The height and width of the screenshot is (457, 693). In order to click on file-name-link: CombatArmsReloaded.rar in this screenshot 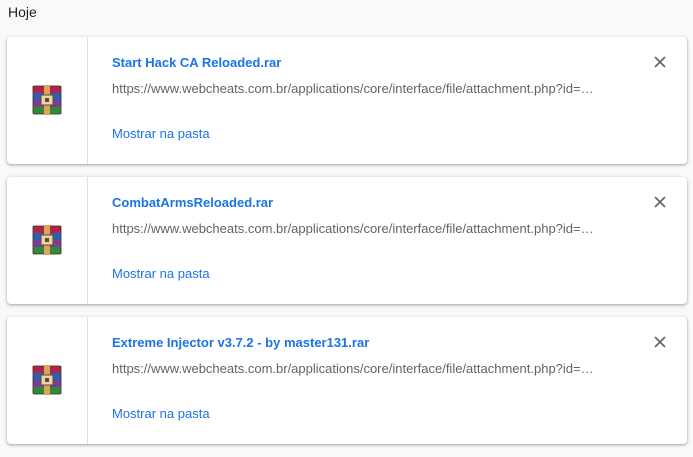, I will do `click(192, 202)`.